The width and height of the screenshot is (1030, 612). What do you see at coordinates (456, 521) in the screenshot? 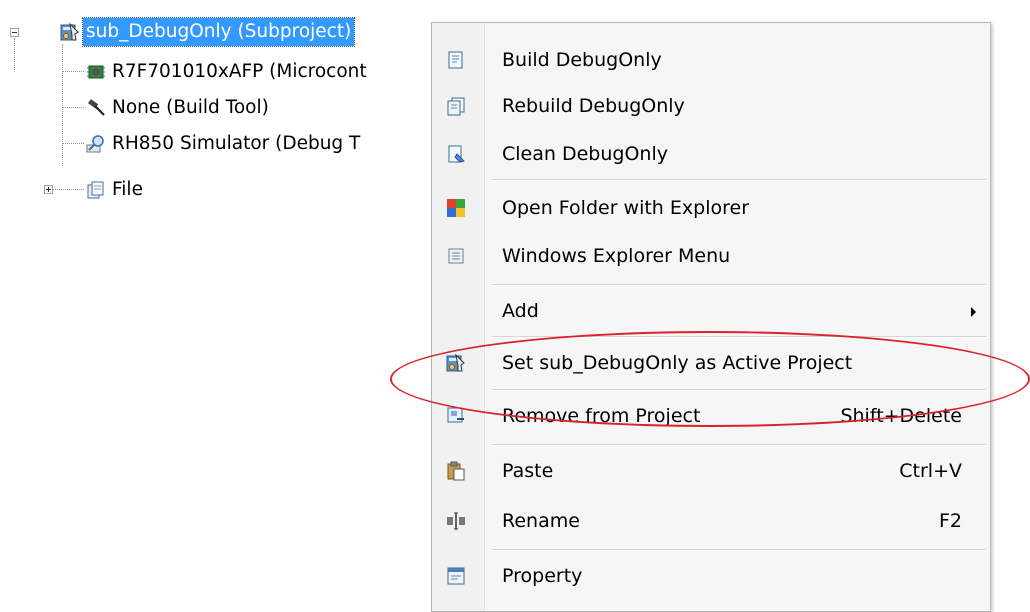
I see `rename-icon` at bounding box center [456, 521].